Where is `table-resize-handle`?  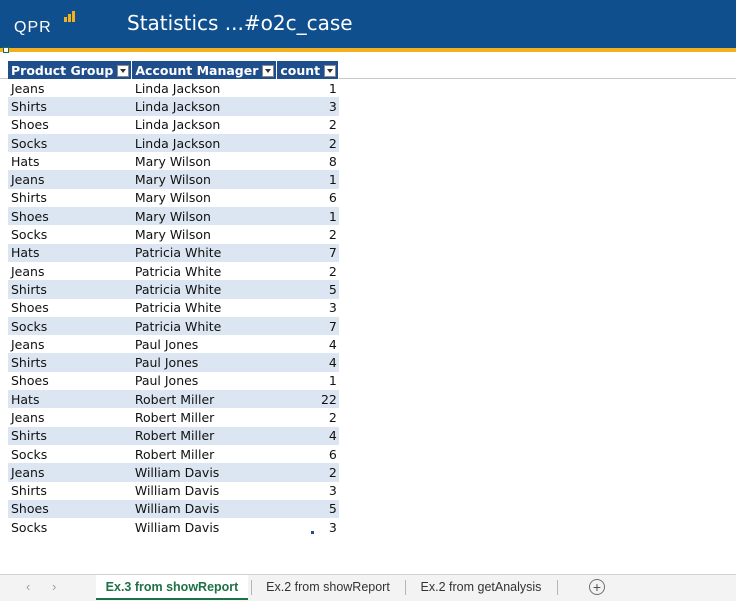
table-resize-handle is located at coordinates (312, 532).